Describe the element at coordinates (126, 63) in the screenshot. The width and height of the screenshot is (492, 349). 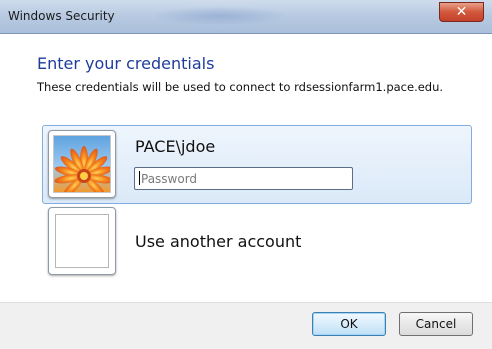
I see `dialog-heading: Enter your credentials` at that location.